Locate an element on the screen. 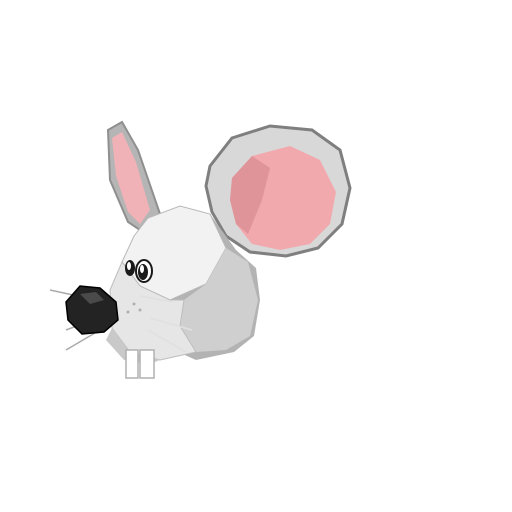 This screenshot has height=512, width=512. tooth-right is located at coordinates (147, 364).